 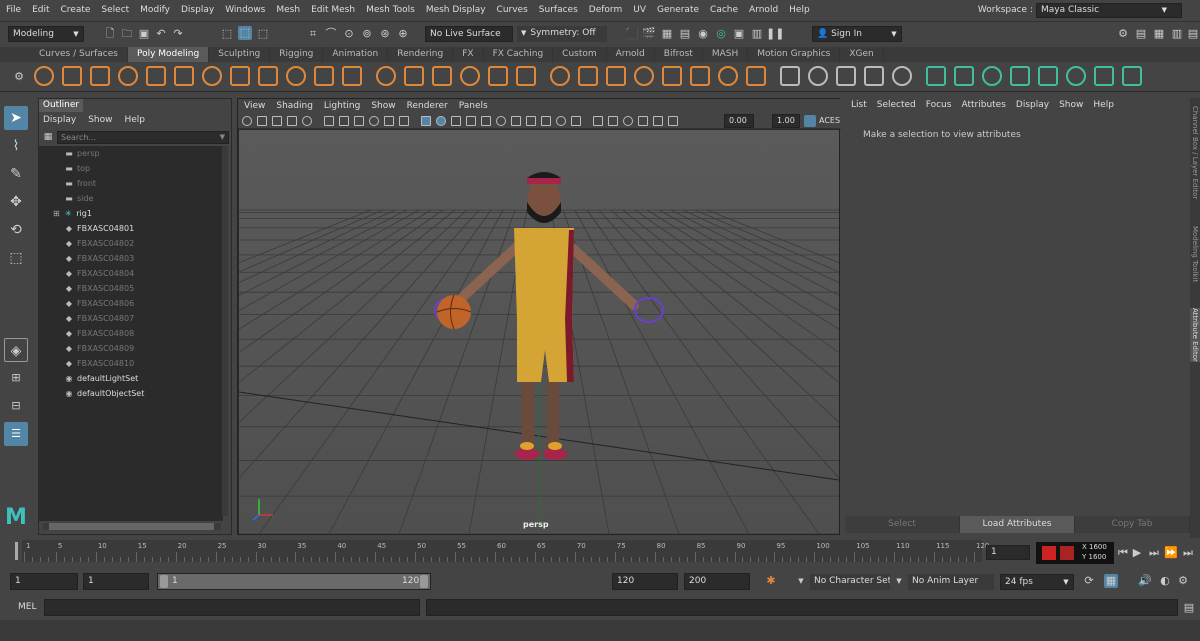 I want to click on extract-icon, so click(x=470, y=76).